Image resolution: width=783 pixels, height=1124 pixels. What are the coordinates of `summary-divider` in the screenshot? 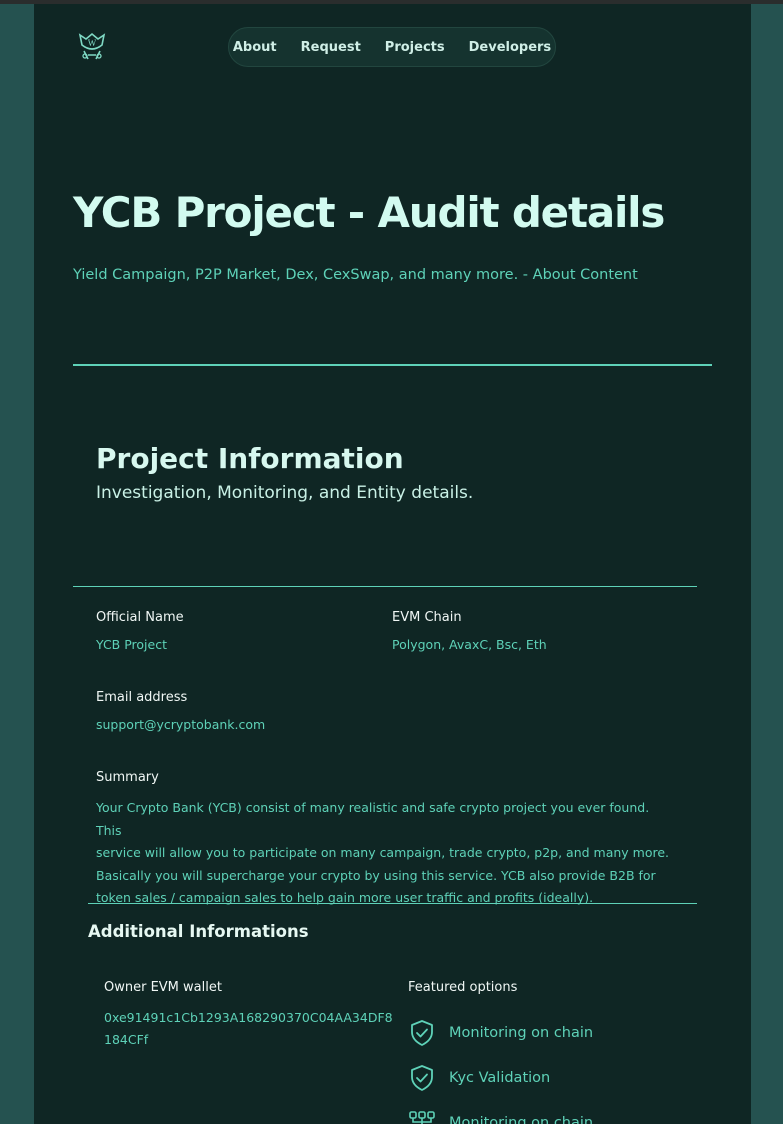 It's located at (392, 903).